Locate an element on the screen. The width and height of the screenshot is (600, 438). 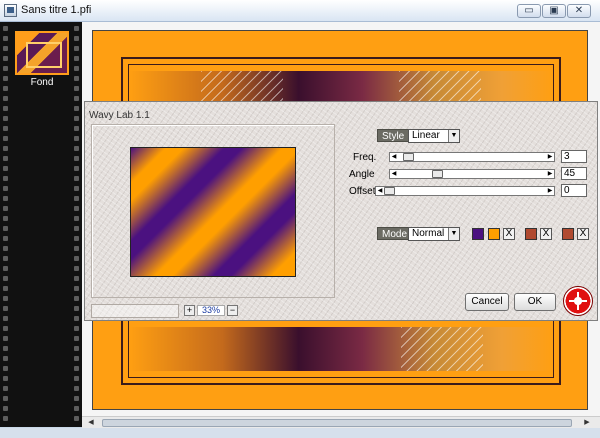
scroll-left-icon: ◀ is located at coordinates (91, 423).